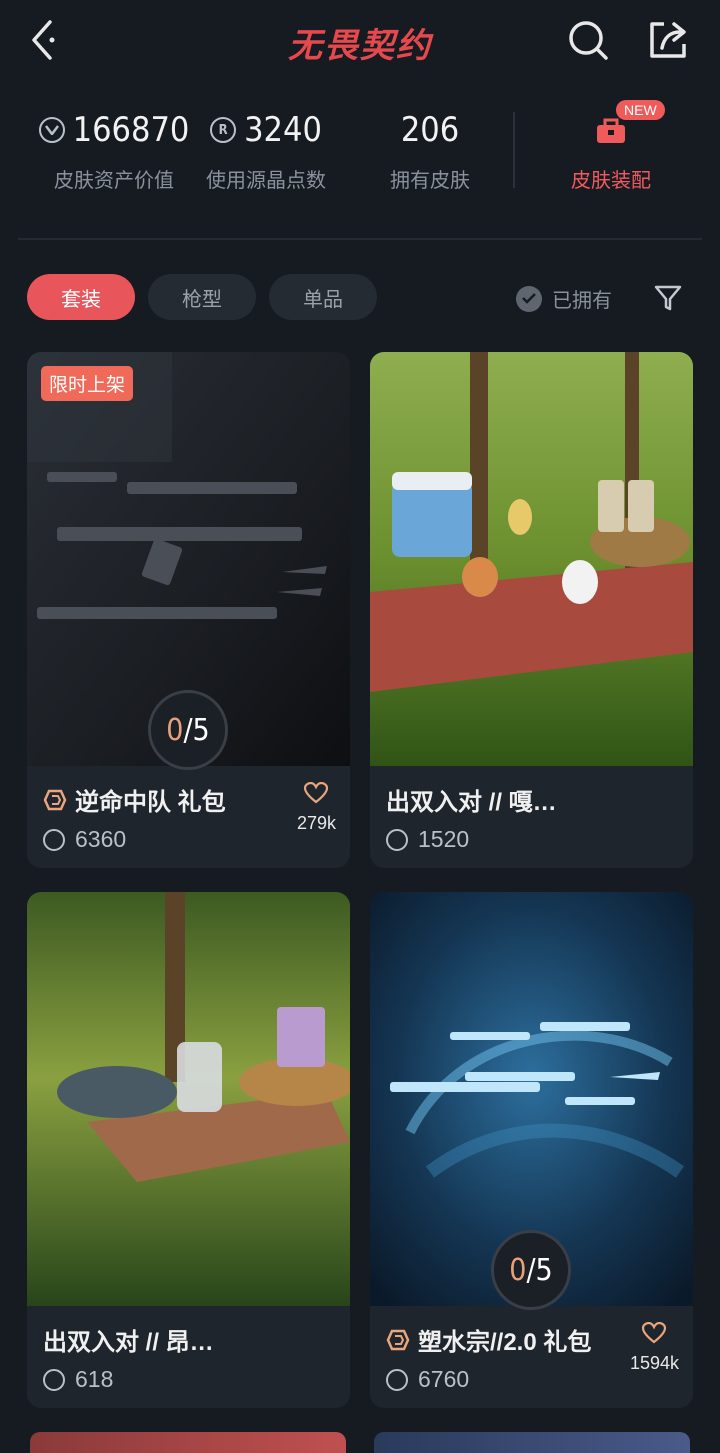 This screenshot has height=1453, width=720. I want to click on favorite-button: 1594k, so click(654, 1347).